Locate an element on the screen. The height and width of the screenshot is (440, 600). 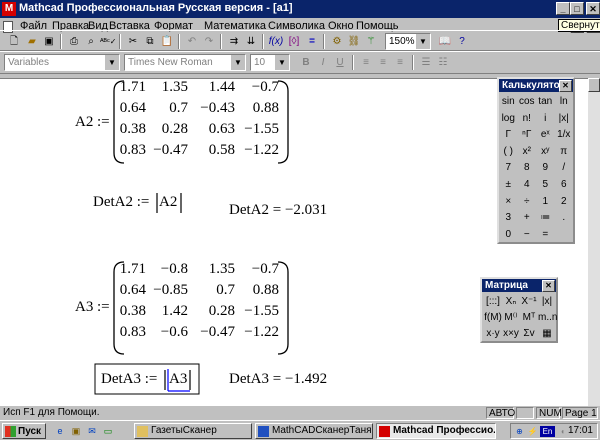
print-icon: ⎙ is located at coordinates (74, 41).